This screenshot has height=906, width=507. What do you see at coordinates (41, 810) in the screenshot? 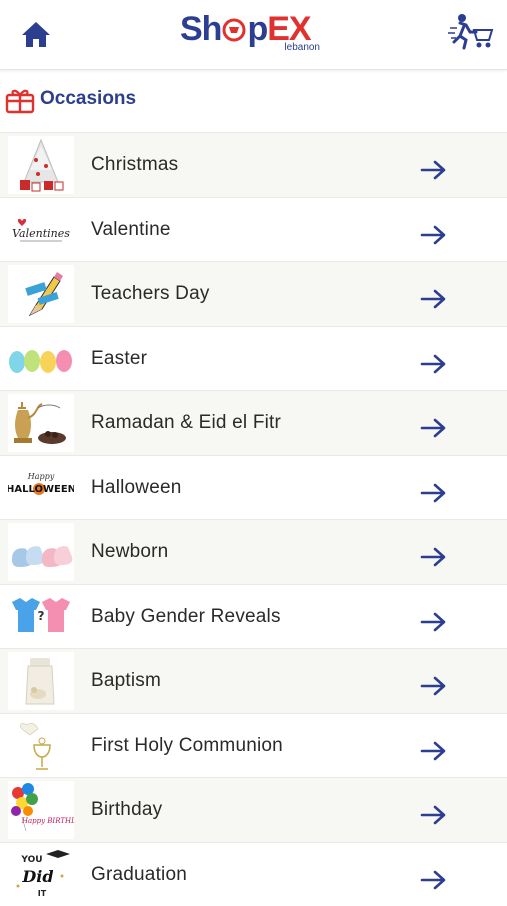
I see `birthday-thumbnail: Happy BIRTHDAY` at bounding box center [41, 810].